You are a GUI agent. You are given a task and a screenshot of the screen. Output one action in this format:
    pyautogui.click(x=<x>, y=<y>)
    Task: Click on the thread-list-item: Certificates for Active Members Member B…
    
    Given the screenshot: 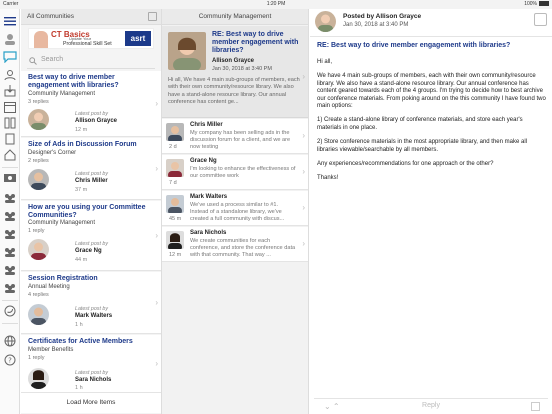 What is the action you would take?
    pyautogui.click(x=91, y=364)
    